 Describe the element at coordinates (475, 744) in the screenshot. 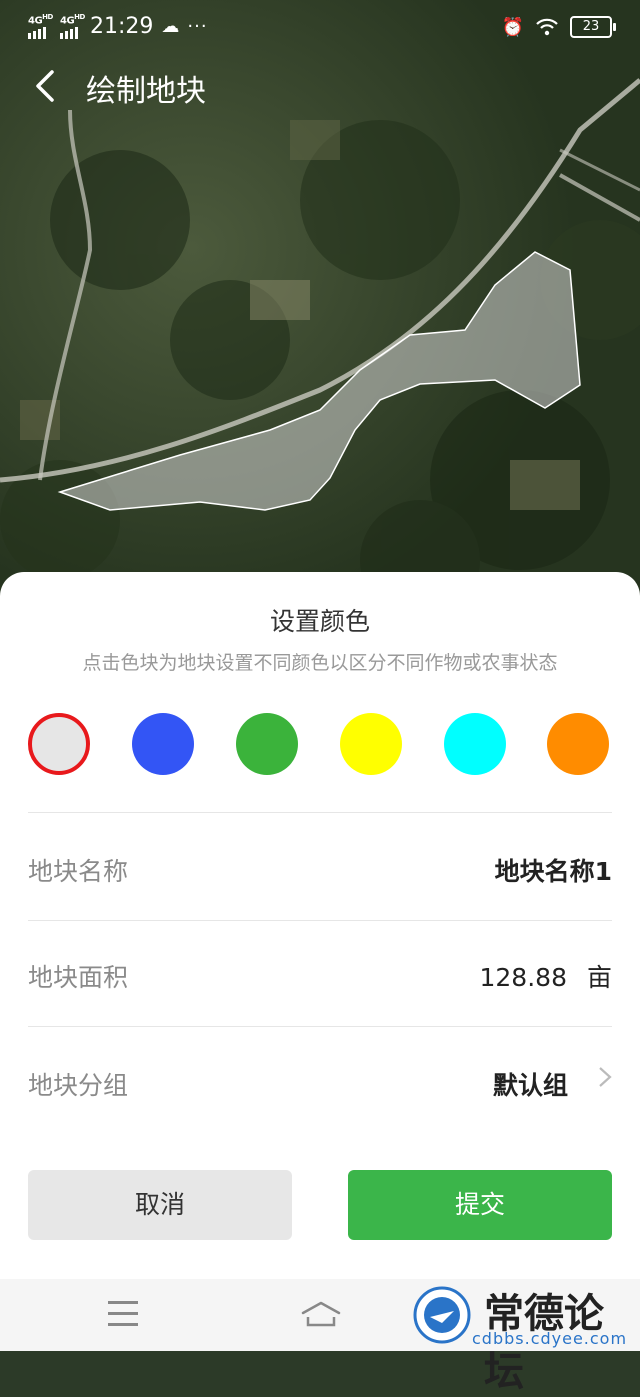

I see `color-swatch-cyan` at that location.